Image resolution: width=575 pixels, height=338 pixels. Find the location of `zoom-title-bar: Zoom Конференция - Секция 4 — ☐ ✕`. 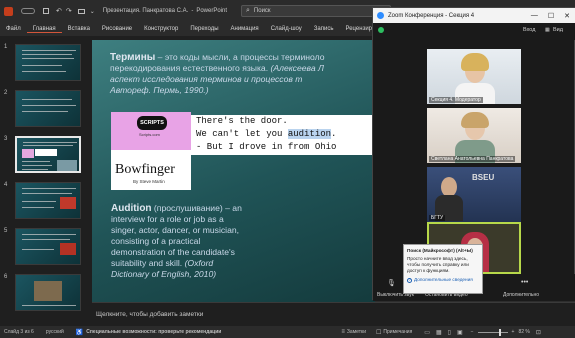

zoom-title-bar: Zoom Конференция - Секция 4 — ☐ ✕ is located at coordinates (474, 15).